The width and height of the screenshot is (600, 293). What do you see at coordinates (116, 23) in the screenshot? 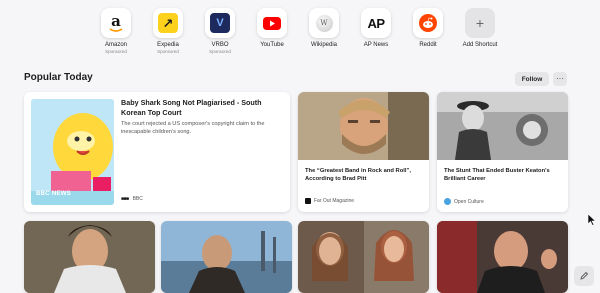
I see `amazon-icon: a` at bounding box center [116, 23].